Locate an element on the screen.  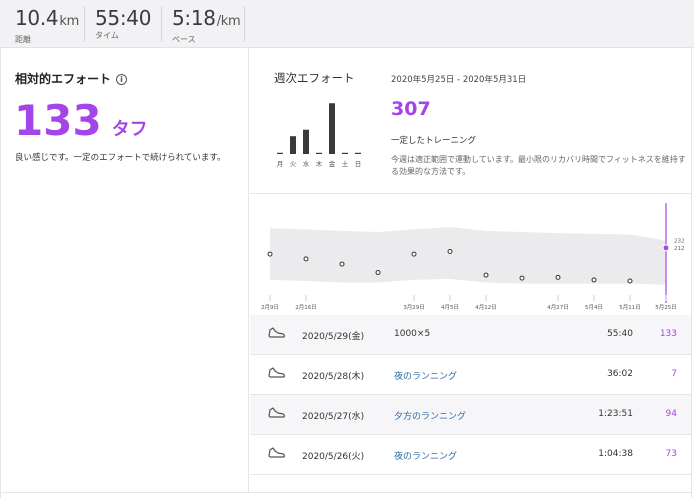
range-label: 232 is located at coordinates (679, 241).